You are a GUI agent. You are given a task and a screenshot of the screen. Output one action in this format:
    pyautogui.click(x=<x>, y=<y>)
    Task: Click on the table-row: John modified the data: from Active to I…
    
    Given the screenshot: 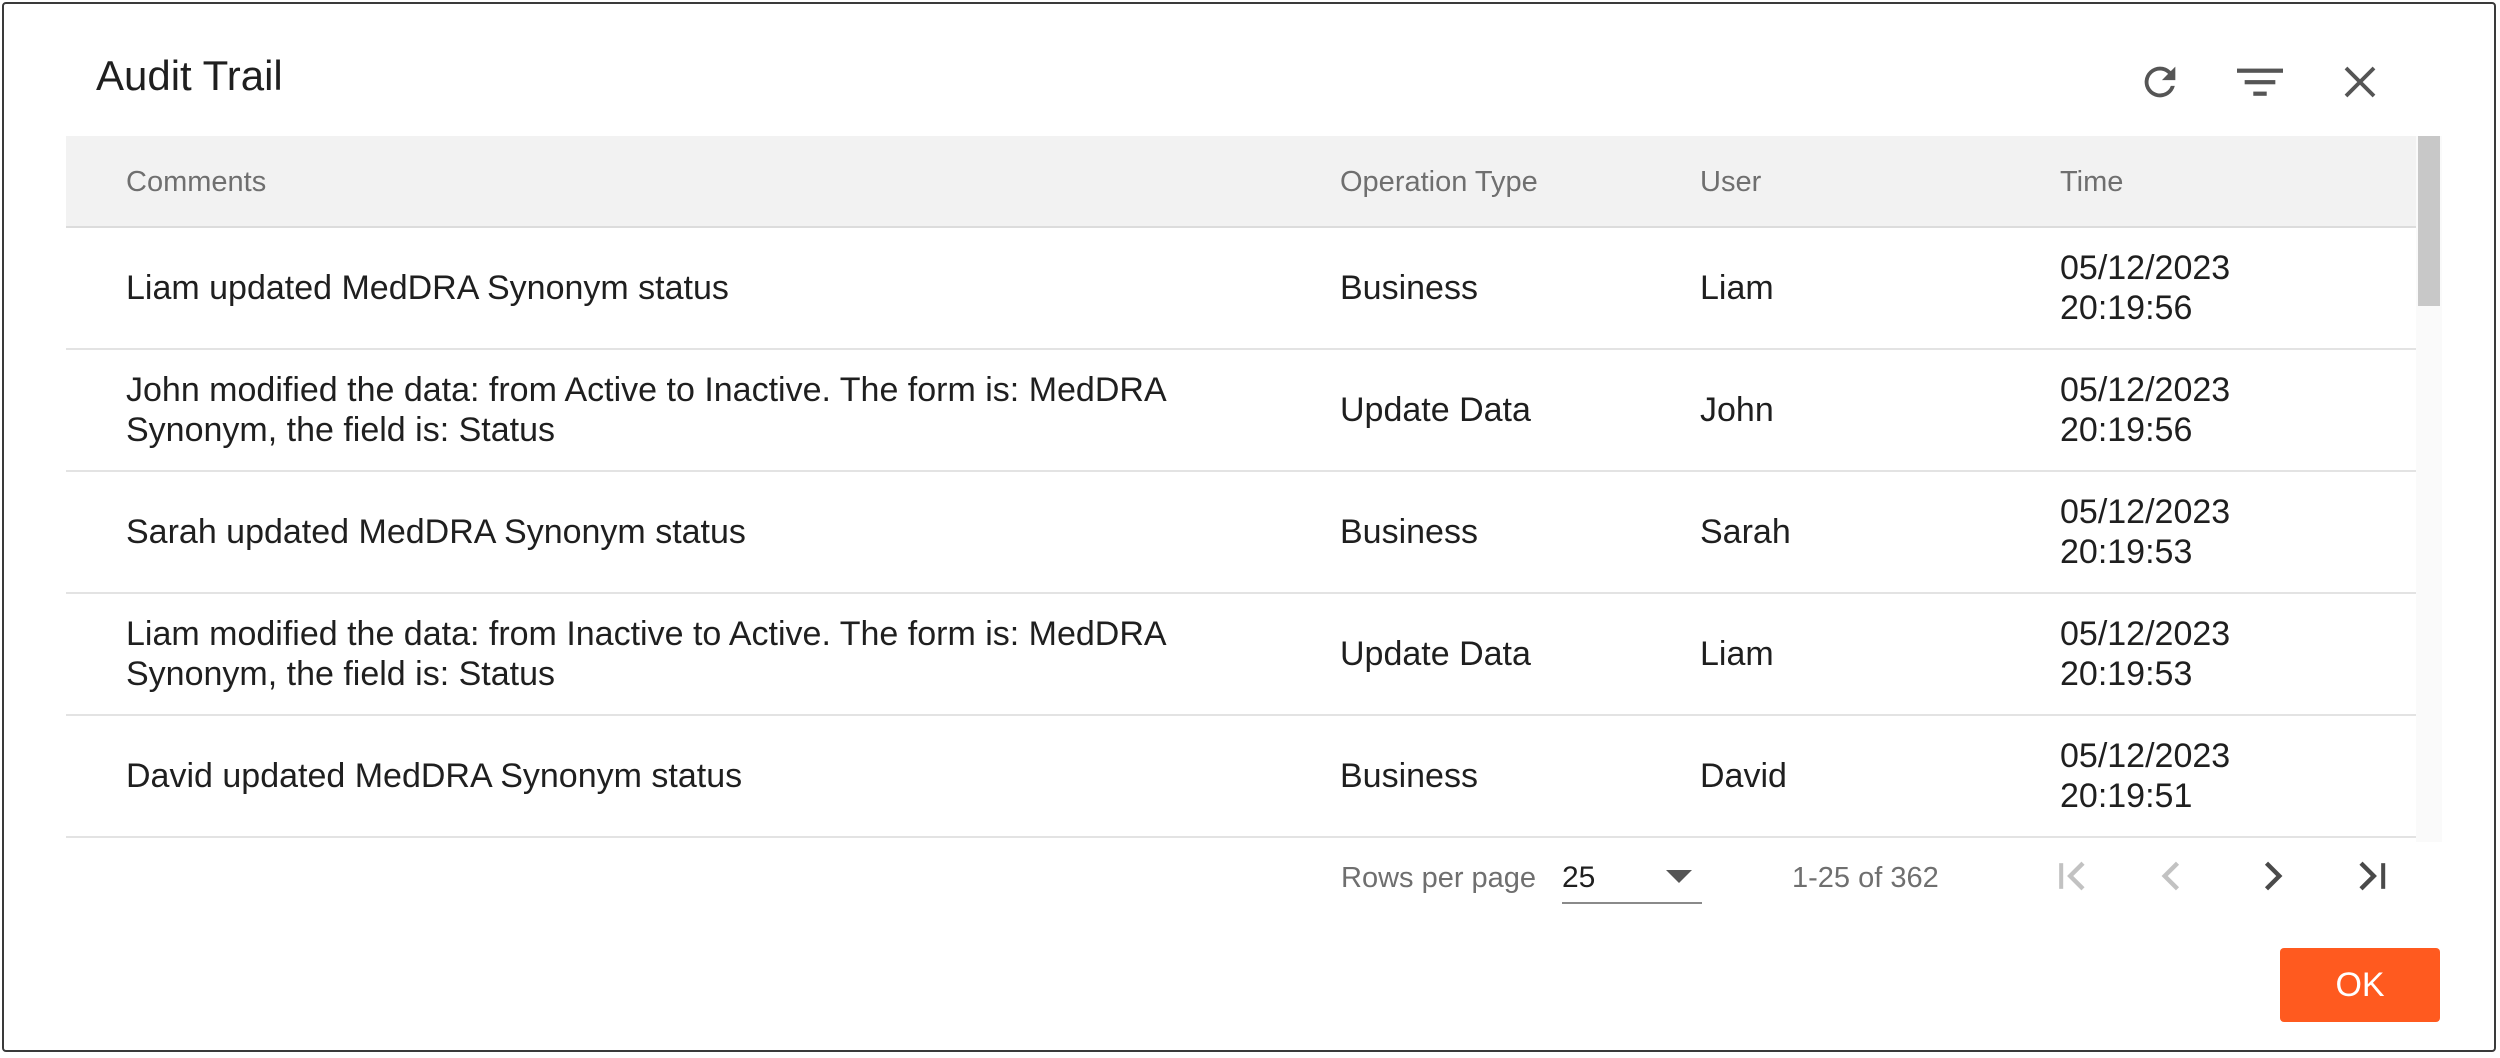 What is the action you would take?
    pyautogui.click(x=1241, y=411)
    